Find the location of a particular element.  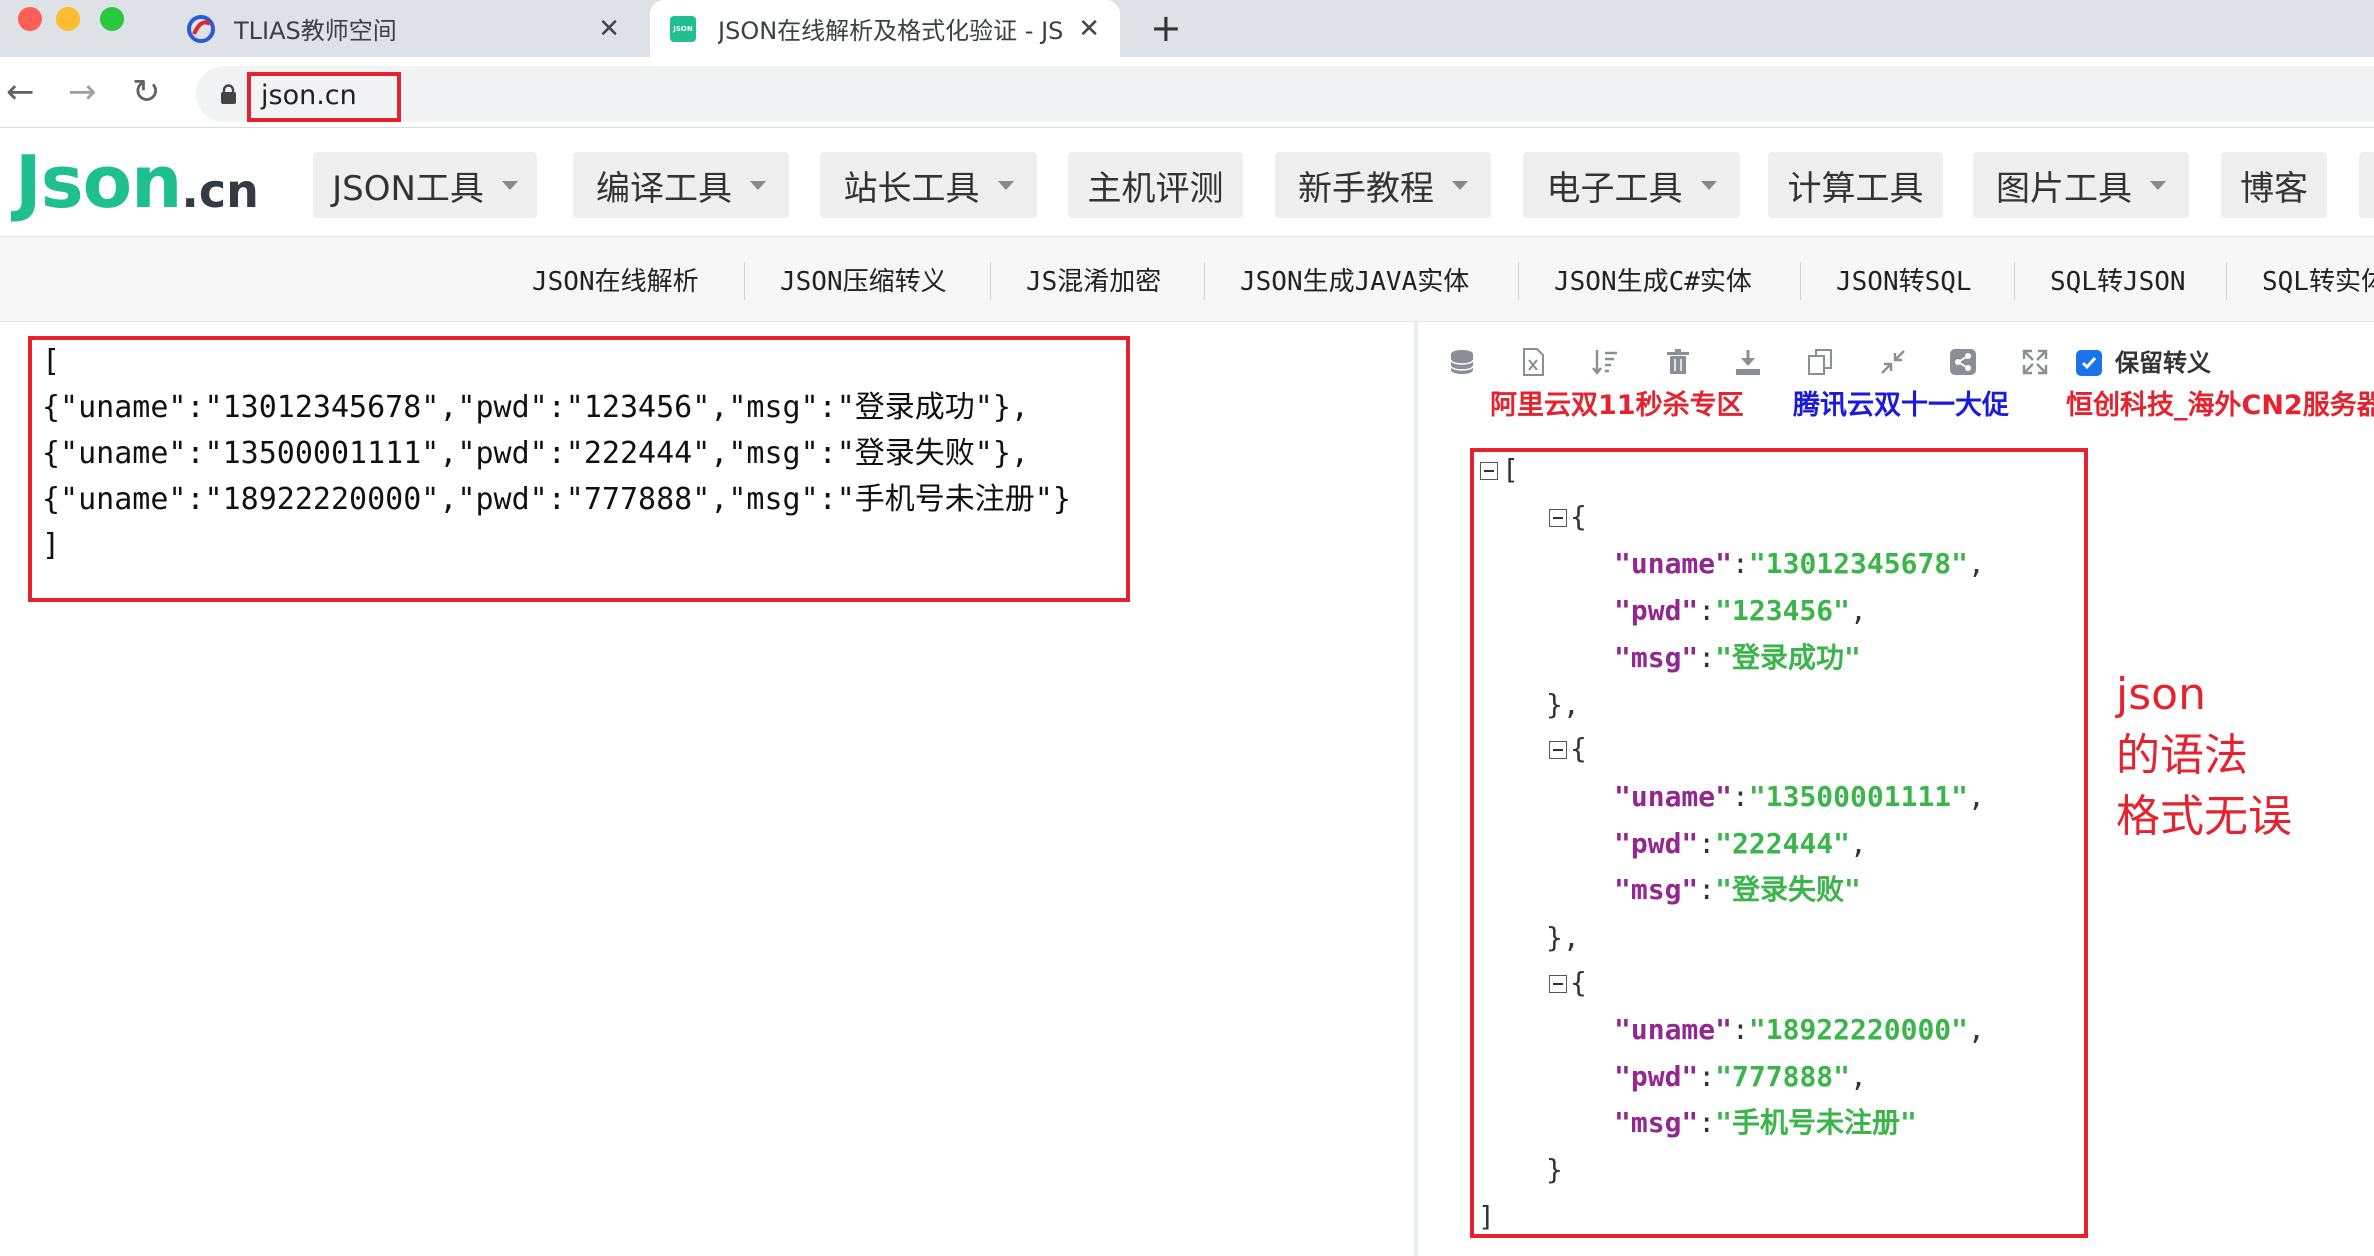

nav-blog: 博客 is located at coordinates (2274, 185).